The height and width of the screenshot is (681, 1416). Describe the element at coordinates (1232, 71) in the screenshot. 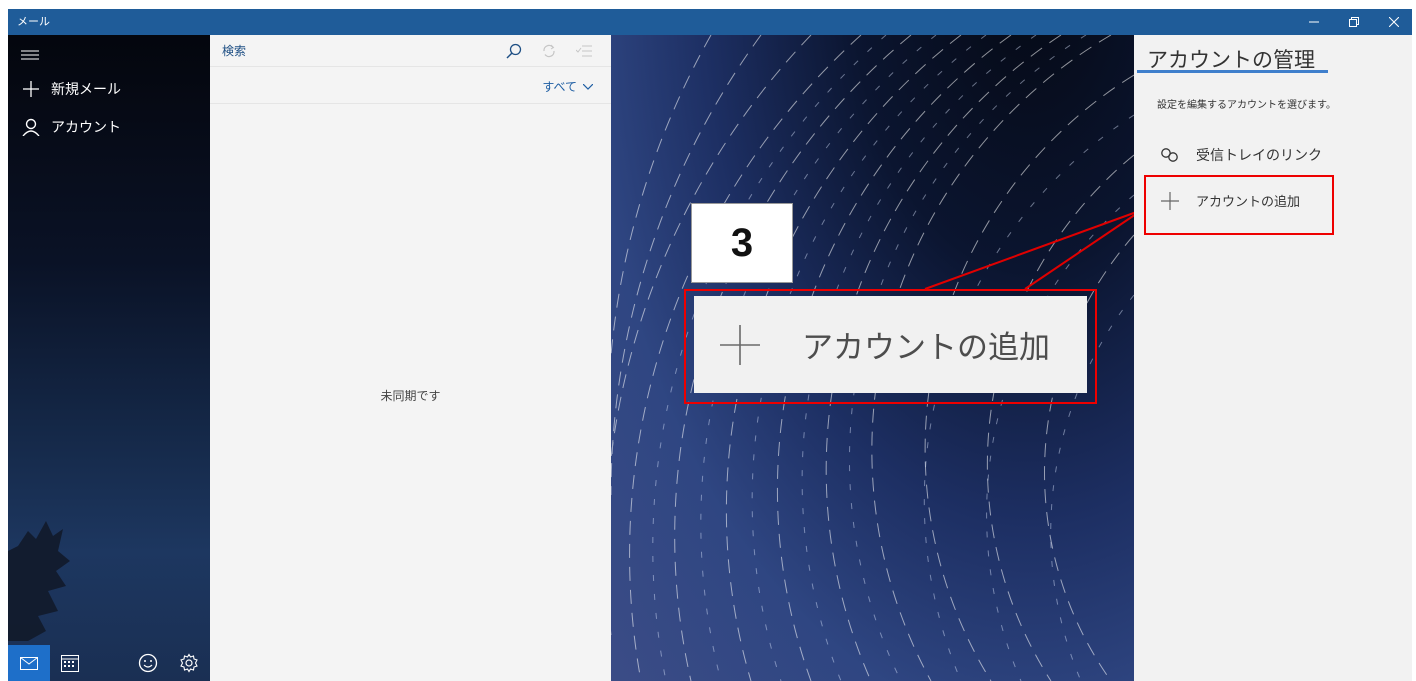

I see `flyout-title-underline` at that location.